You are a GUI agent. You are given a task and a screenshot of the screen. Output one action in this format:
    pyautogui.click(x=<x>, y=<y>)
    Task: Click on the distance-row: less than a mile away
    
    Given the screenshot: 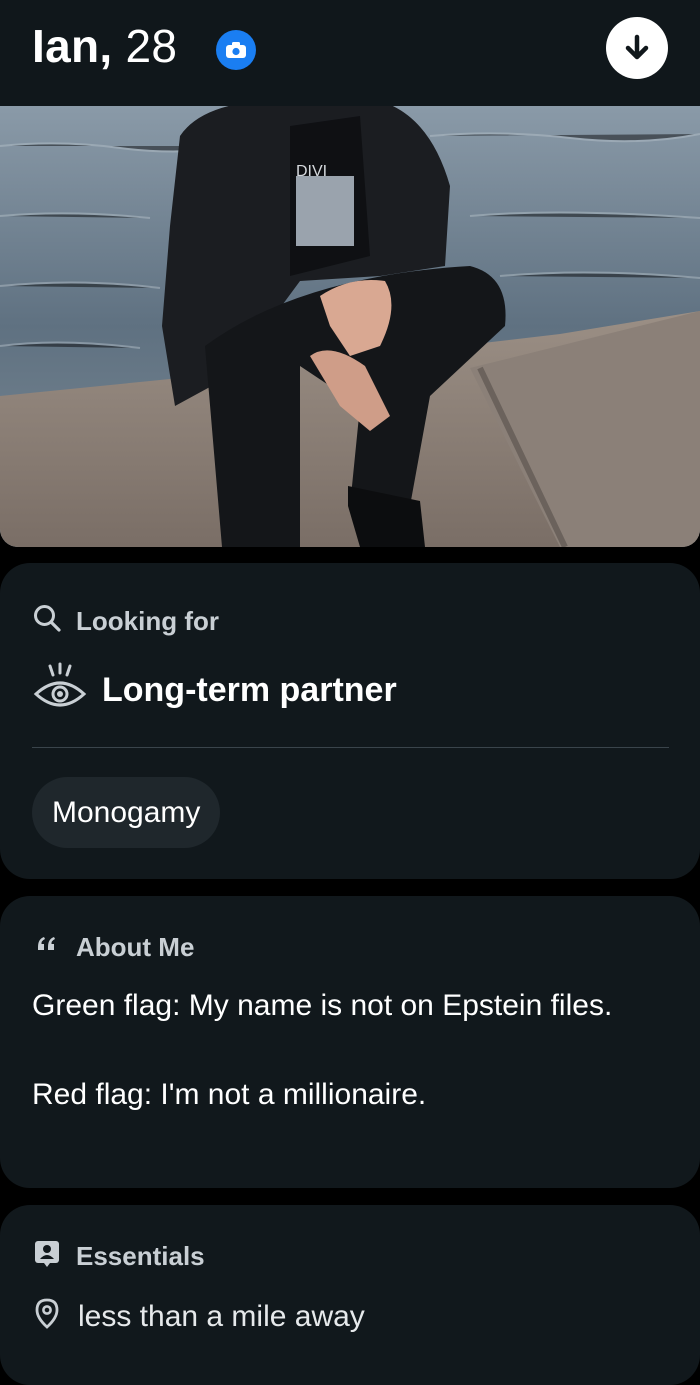 What is the action you would take?
    pyautogui.click(x=198, y=1317)
    